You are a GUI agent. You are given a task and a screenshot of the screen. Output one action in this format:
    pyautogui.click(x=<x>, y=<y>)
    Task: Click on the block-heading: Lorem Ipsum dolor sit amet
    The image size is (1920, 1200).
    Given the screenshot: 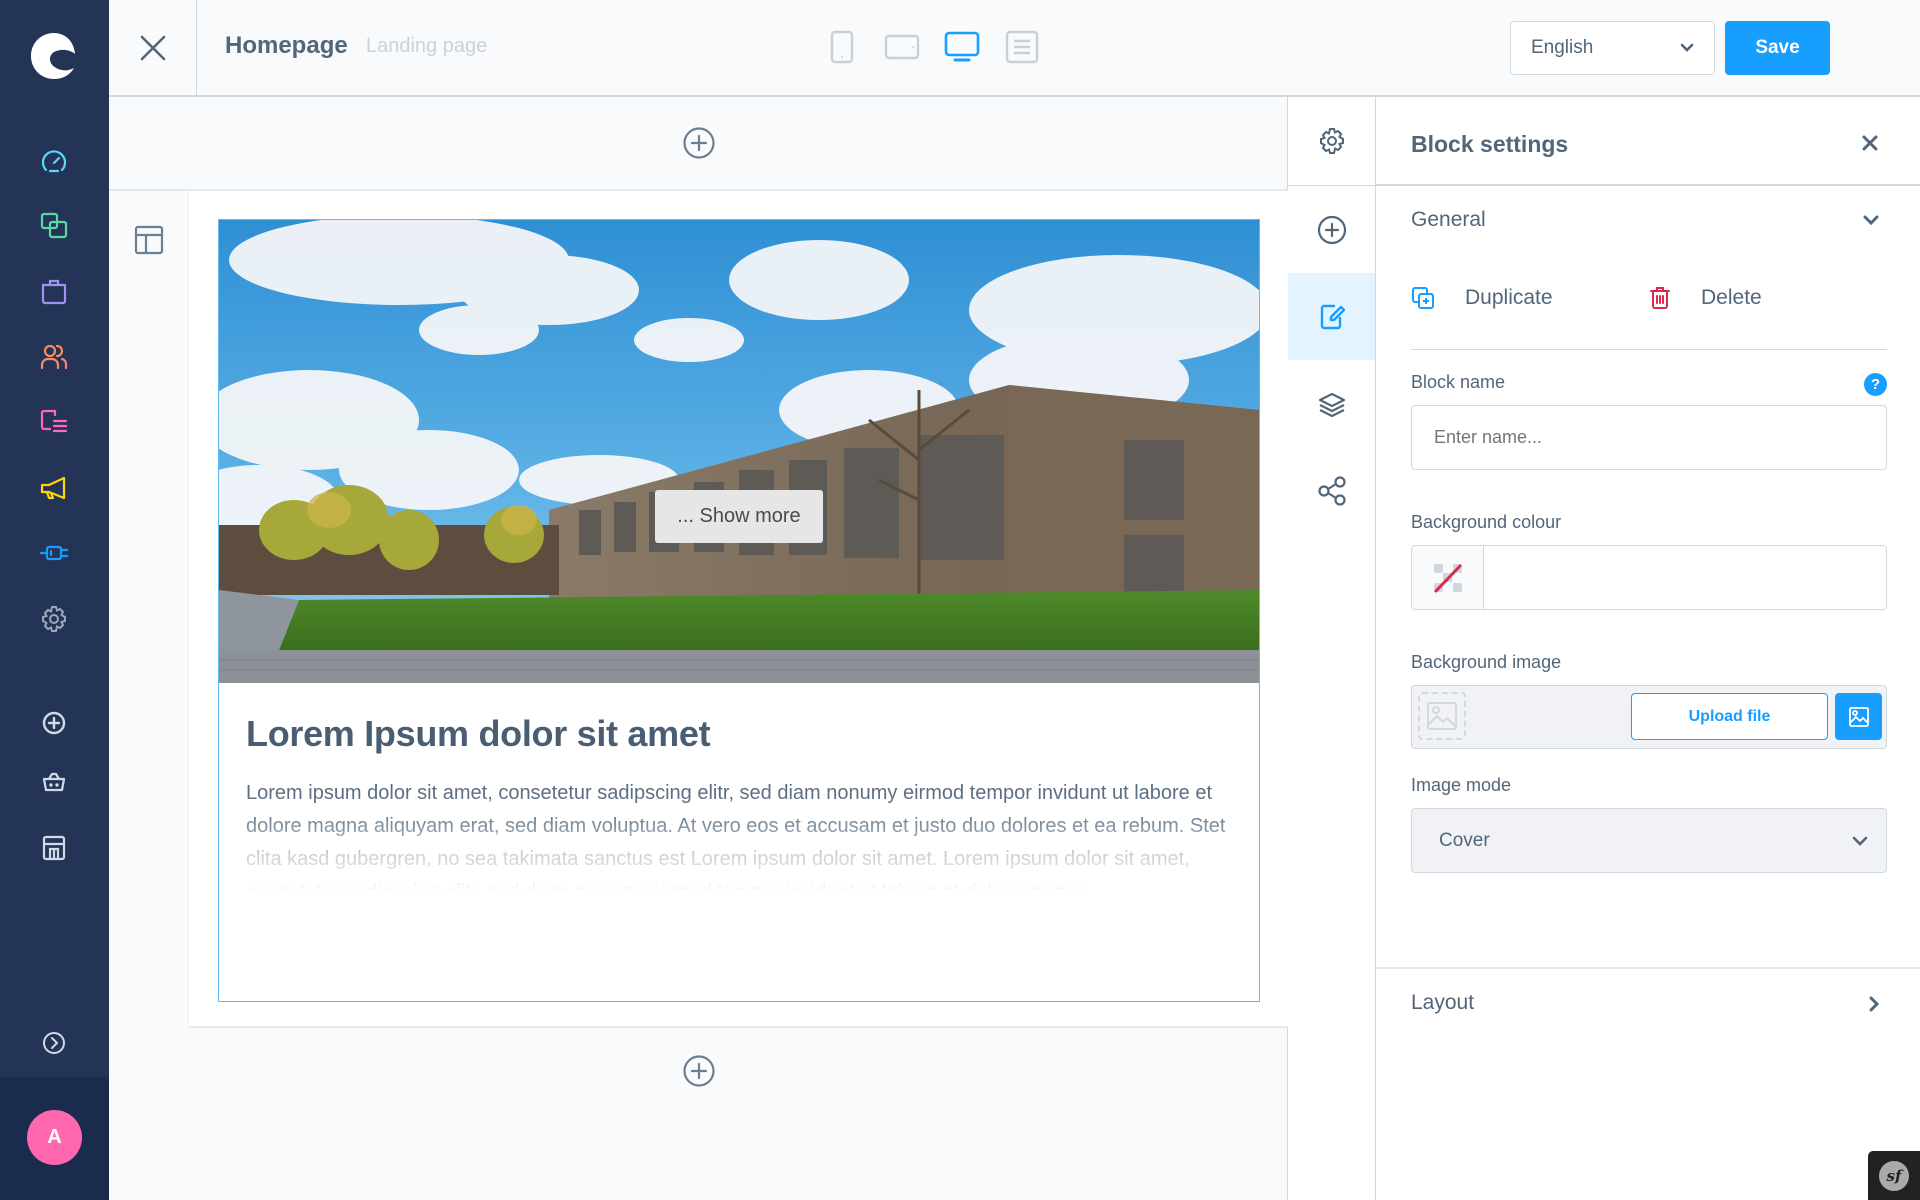 What is the action you would take?
    pyautogui.click(x=478, y=733)
    